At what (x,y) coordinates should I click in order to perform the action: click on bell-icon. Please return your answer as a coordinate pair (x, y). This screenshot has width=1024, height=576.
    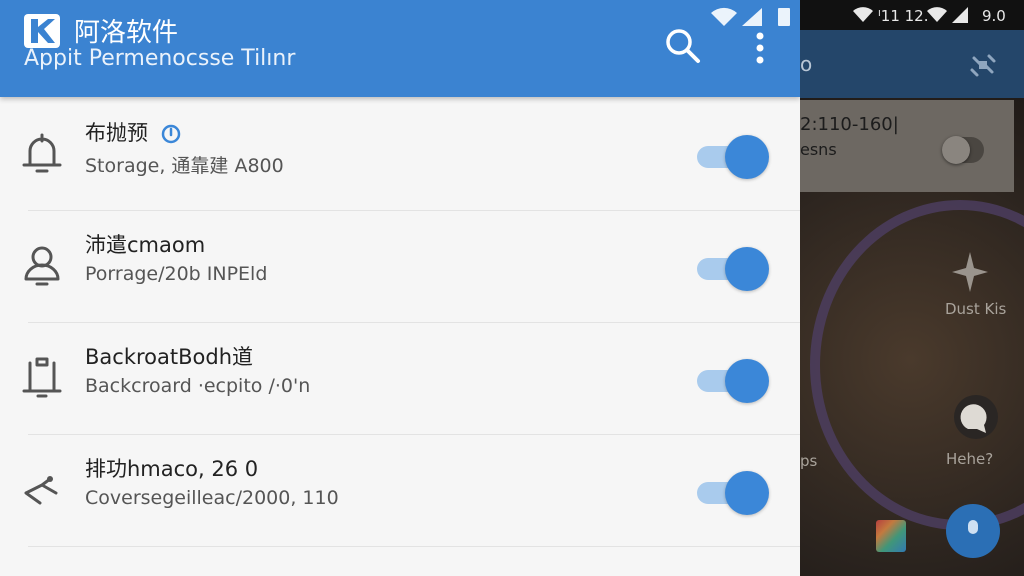
    Looking at the image, I should click on (42, 153).